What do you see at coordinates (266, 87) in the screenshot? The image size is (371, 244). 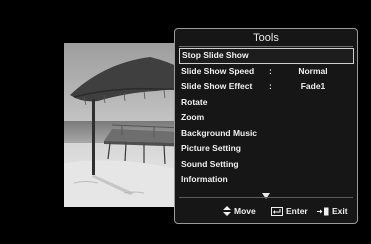 I see `menu-item-slide-show-effect: Slide Show Effect : Fade1` at bounding box center [266, 87].